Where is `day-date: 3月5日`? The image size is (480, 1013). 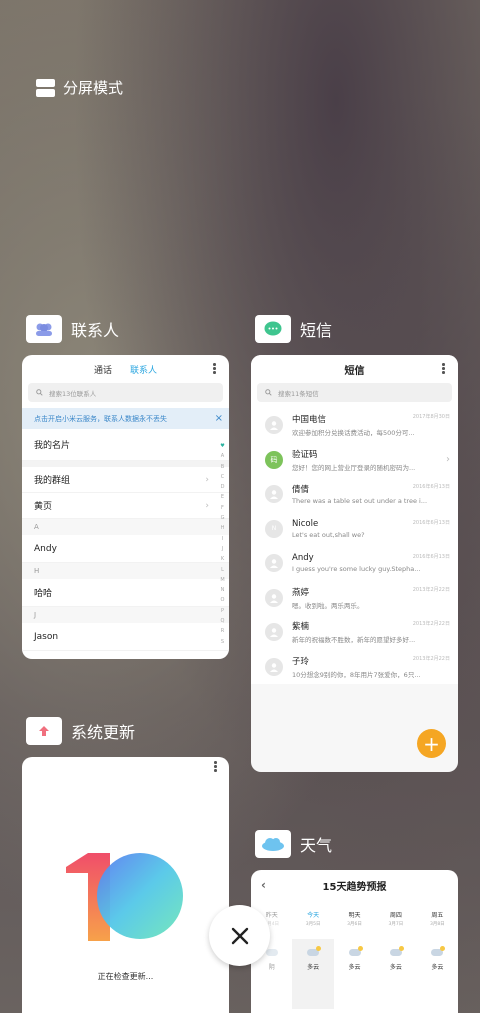 day-date: 3月5日 is located at coordinates (313, 924).